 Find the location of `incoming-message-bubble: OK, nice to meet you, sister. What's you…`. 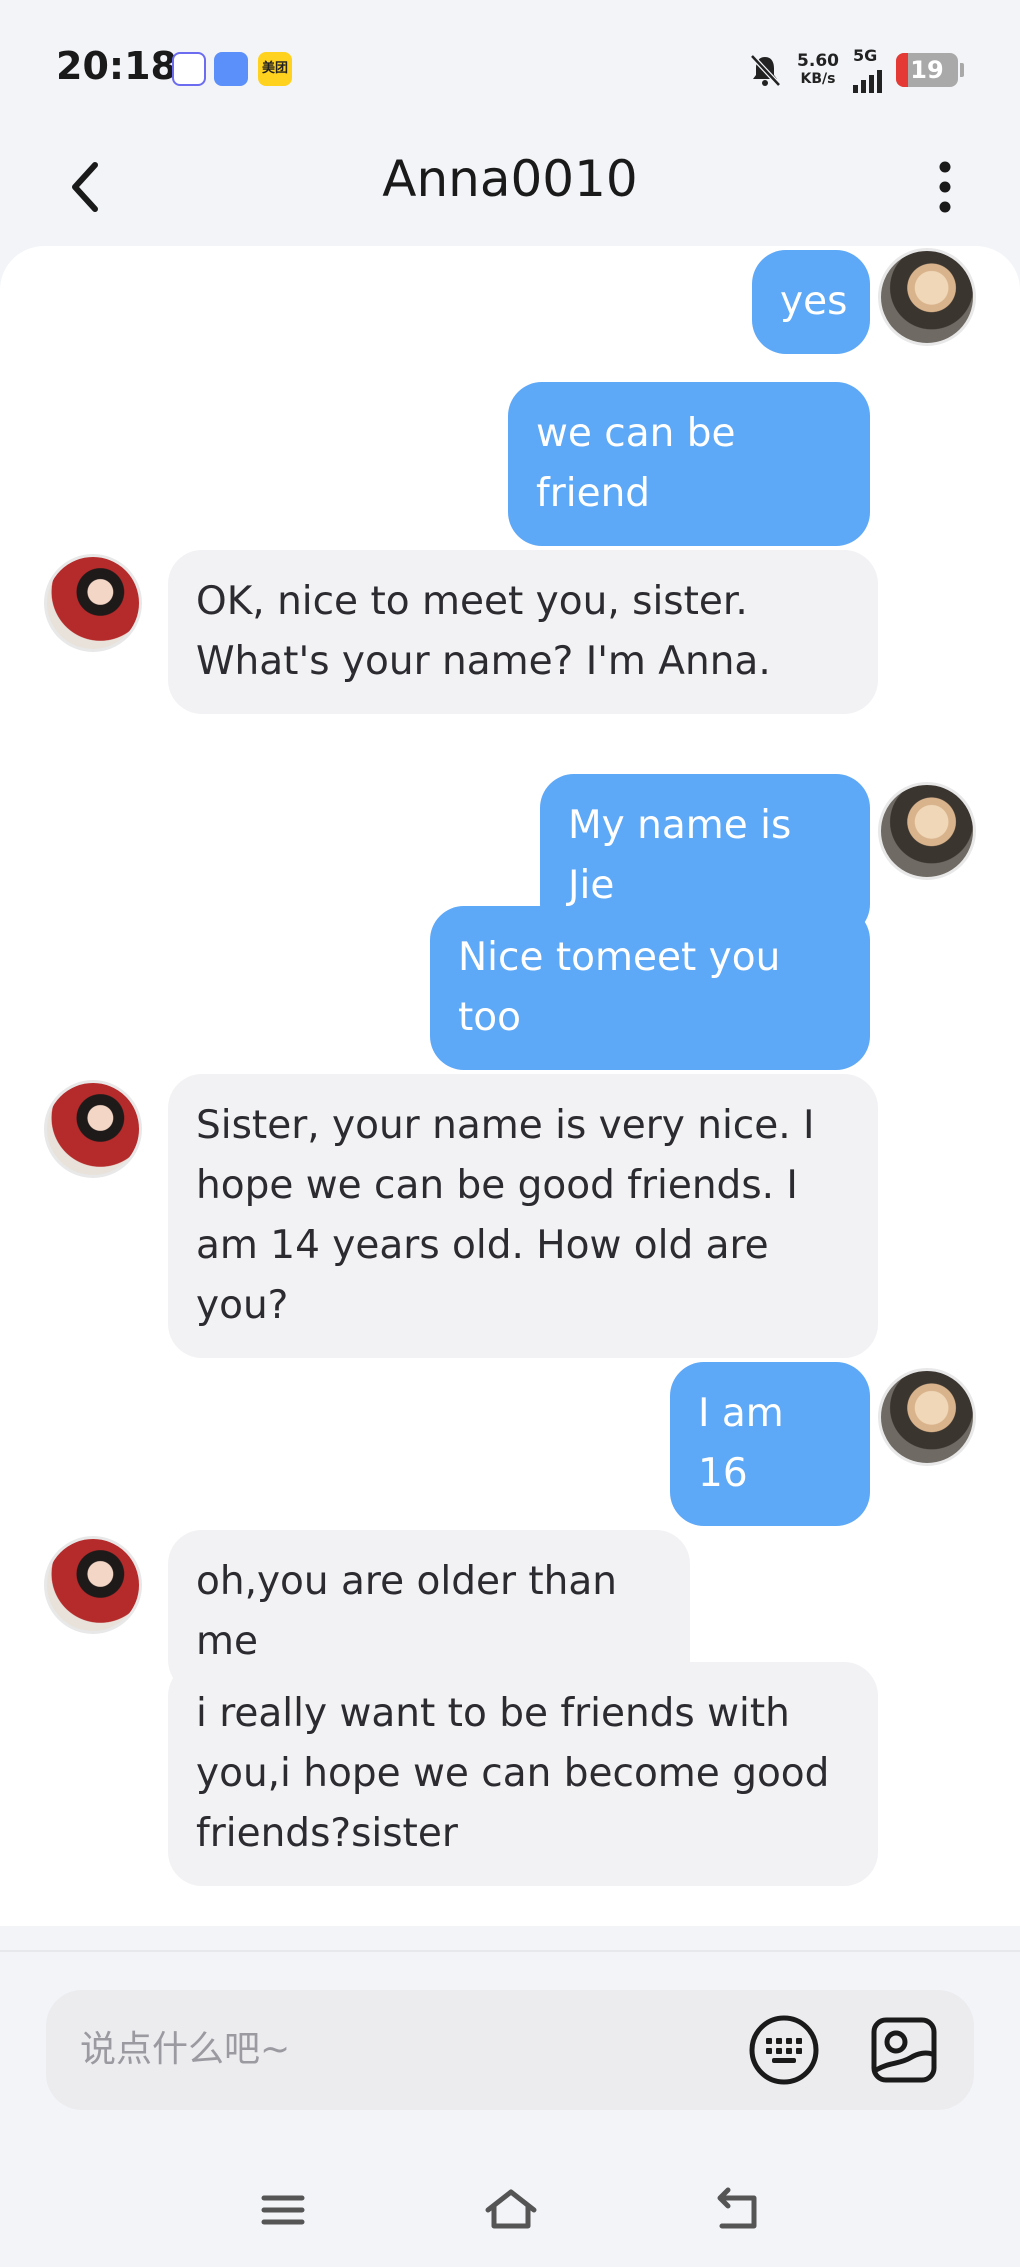

incoming-message-bubble: OK, nice to meet you, sister. What's you… is located at coordinates (523, 632).